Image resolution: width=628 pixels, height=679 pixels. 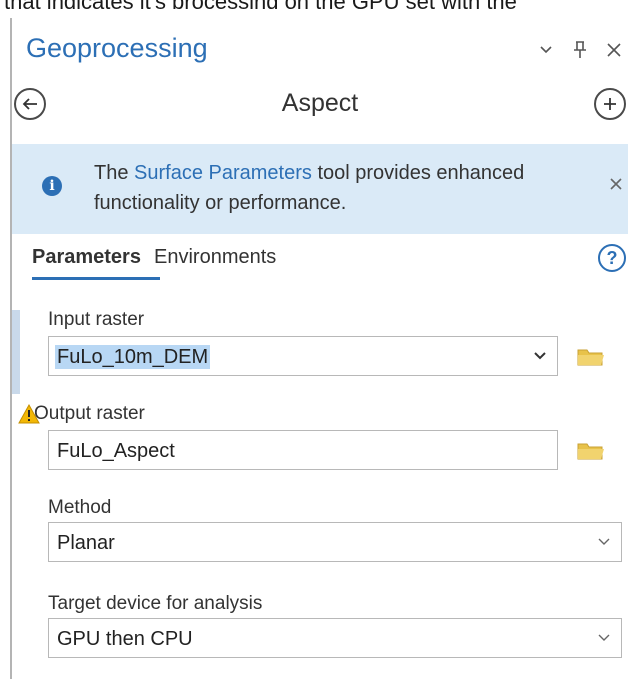 I want to click on output-raster-field: FuLo_Aspect, so click(x=303, y=450).